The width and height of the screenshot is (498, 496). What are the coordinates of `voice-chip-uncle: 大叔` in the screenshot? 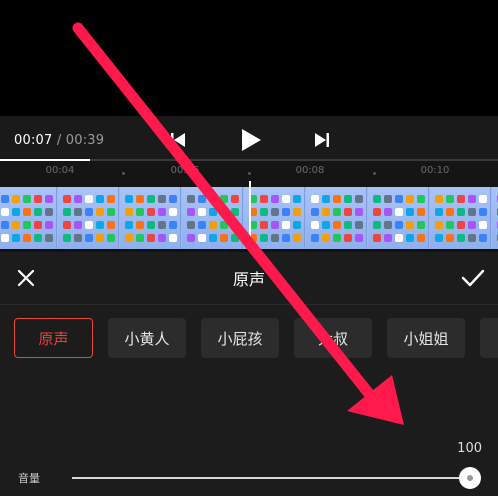 It's located at (333, 338).